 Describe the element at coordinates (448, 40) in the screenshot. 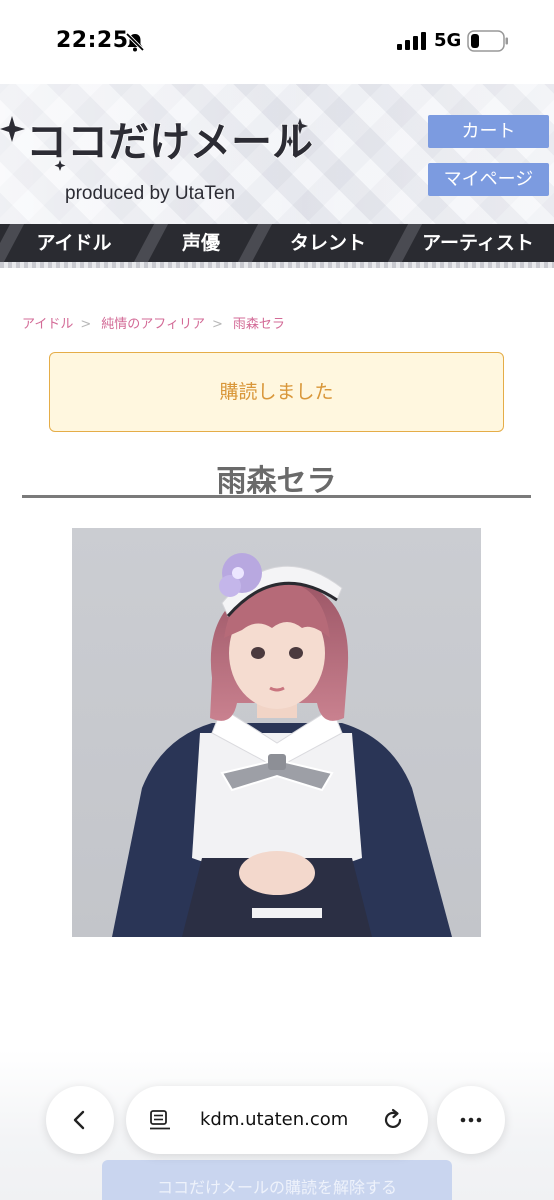

I see `network-label: 5G` at that location.